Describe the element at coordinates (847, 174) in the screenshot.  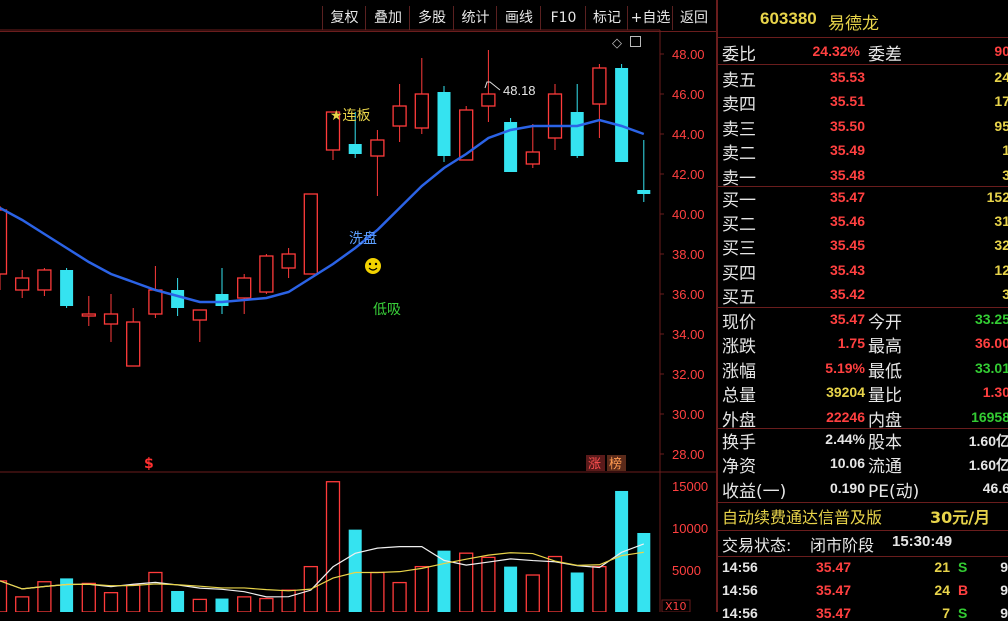
I see `ask-price: 35.48` at that location.